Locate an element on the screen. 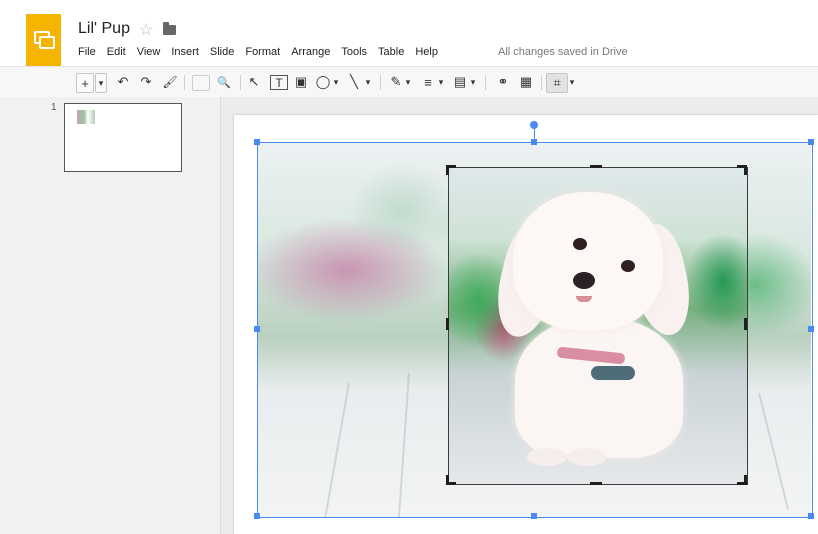 The image size is (818, 534). pen-color-dropdown: ▾ is located at coordinates (408, 82).